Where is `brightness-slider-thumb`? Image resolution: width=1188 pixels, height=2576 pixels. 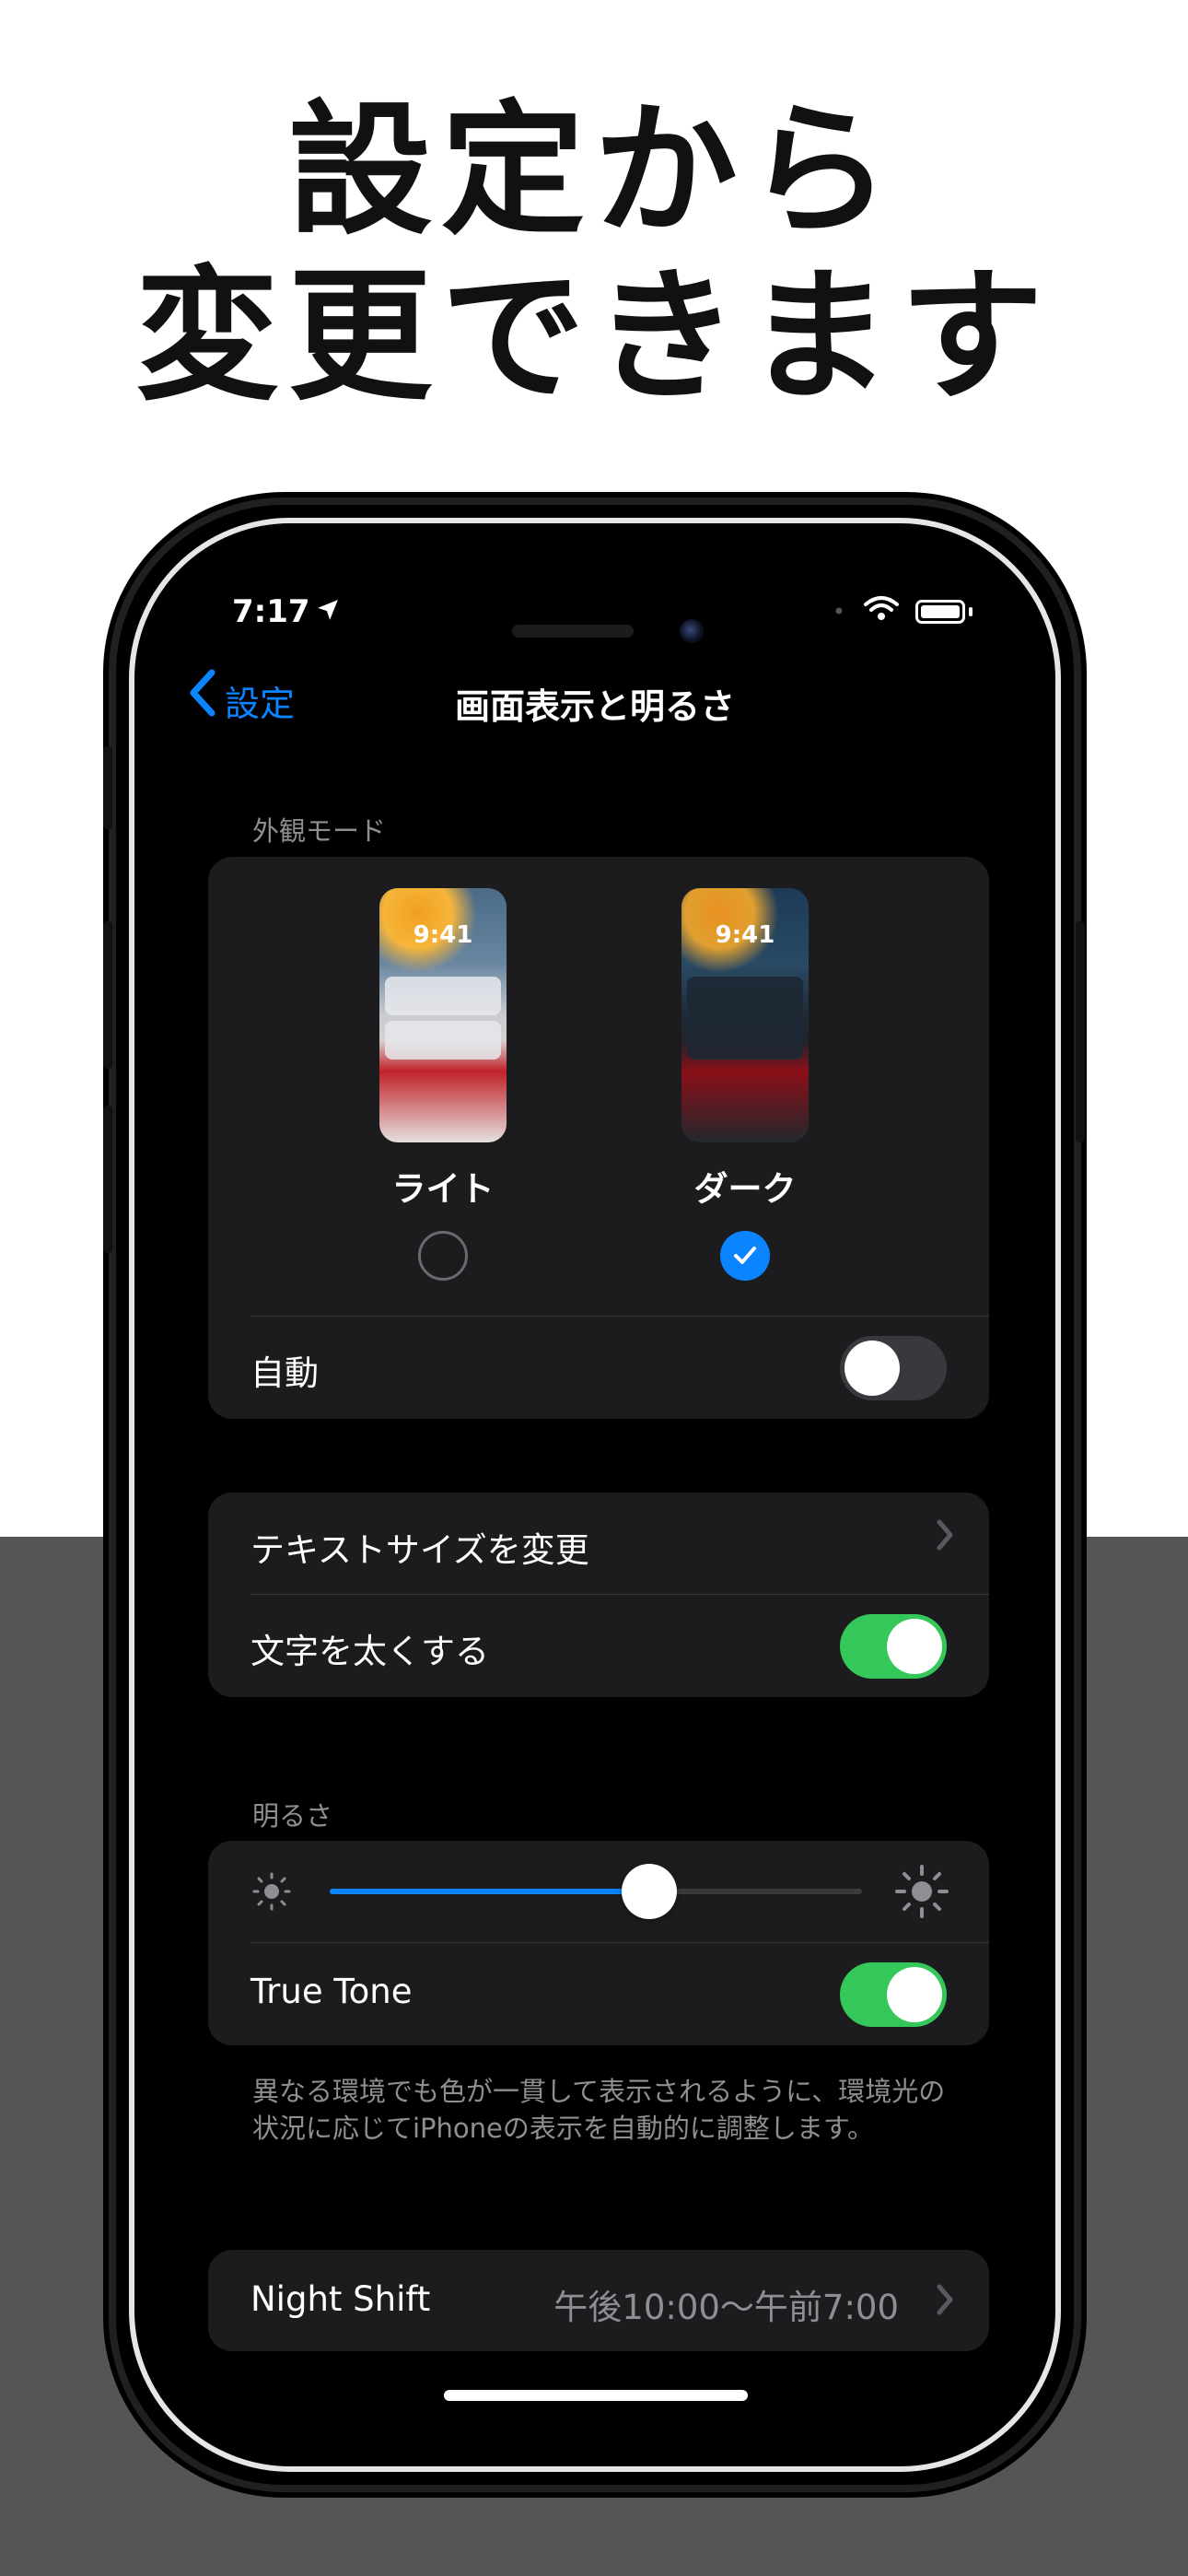
brightness-slider-thumb is located at coordinates (649, 1891).